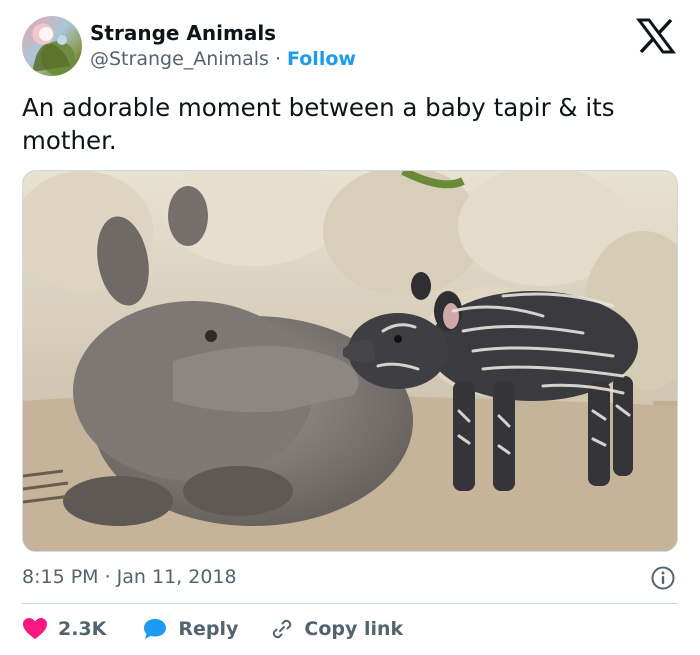 Image resolution: width=700 pixels, height=655 pixels. I want to click on x-logo-icon, so click(656, 36).